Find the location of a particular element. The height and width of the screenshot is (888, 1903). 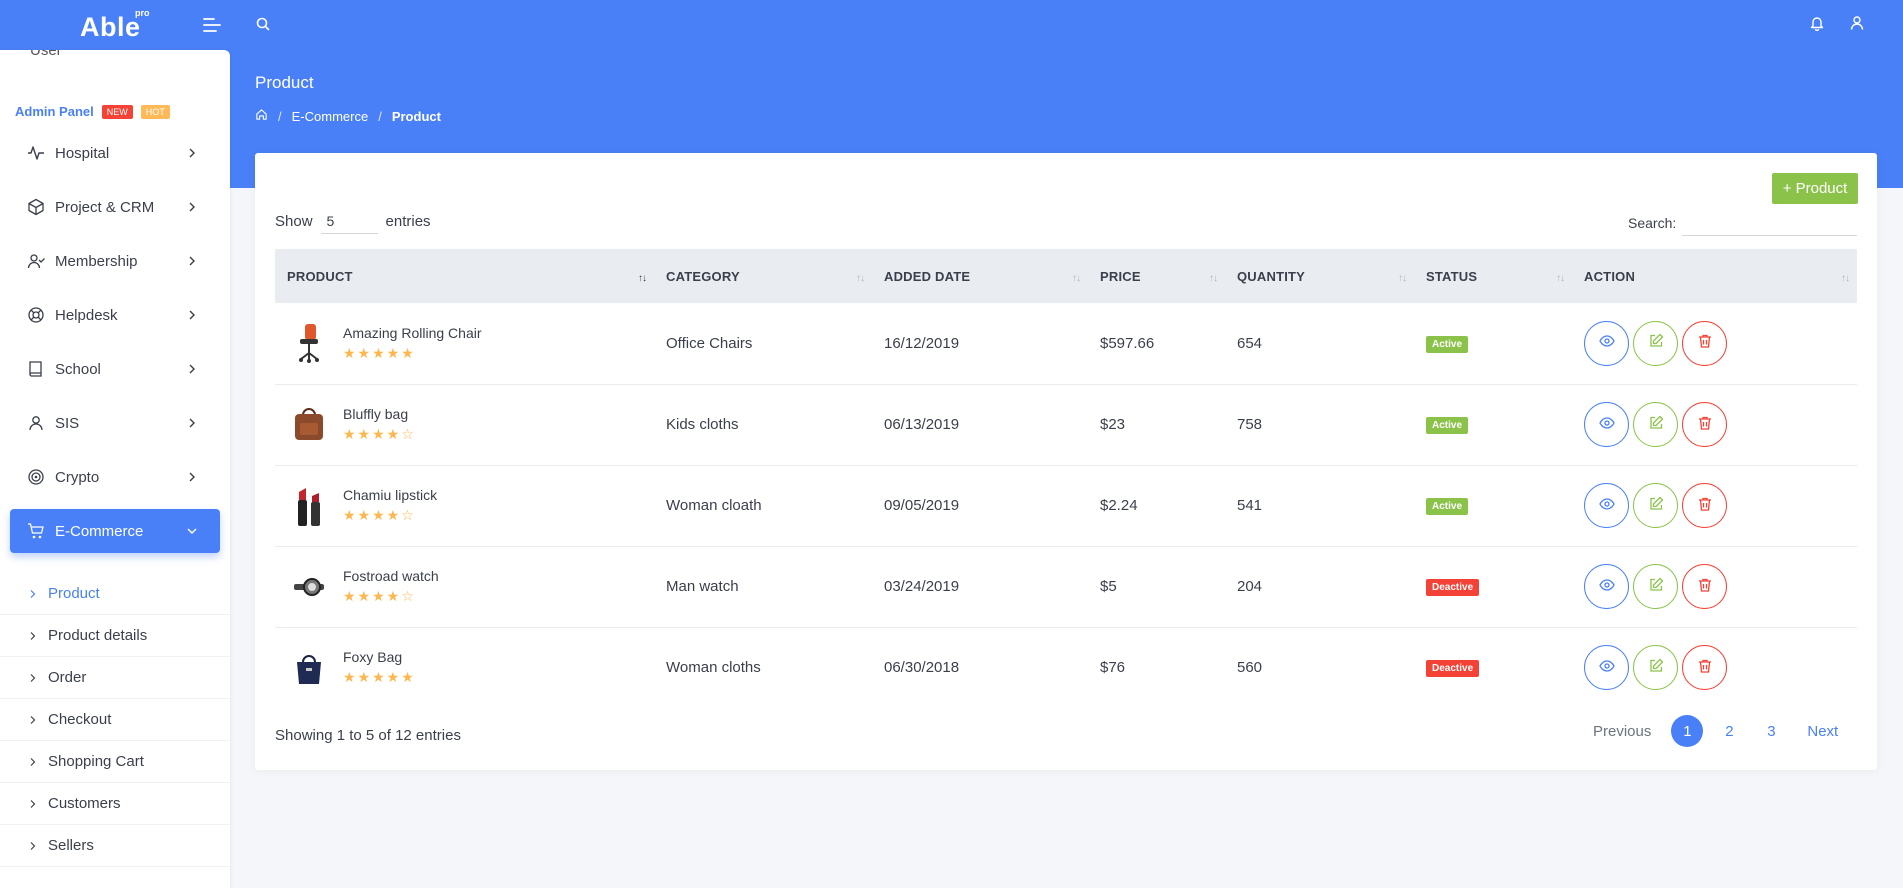

sidebar-subitem-label: Order is located at coordinates (67, 677).